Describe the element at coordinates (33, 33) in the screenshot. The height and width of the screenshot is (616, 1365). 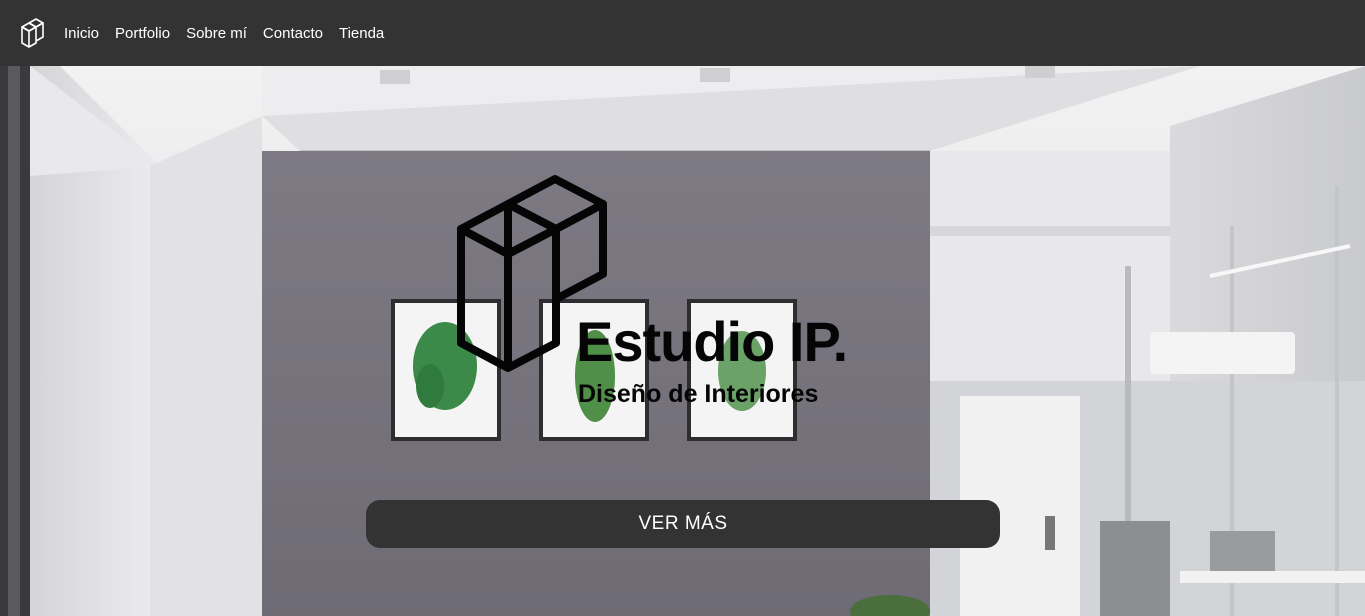
I see `cube-logo-icon` at that location.